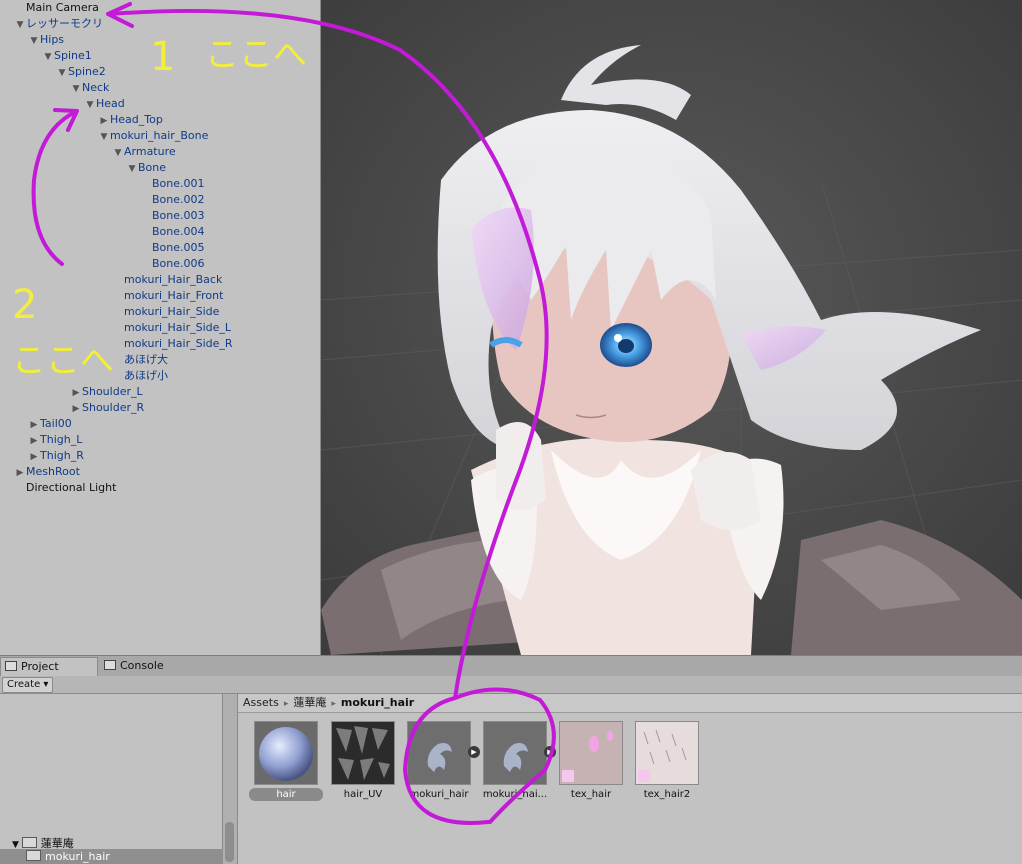  What do you see at coordinates (87, 71) in the screenshot?
I see `hierarchy-item-label: Spine2` at bounding box center [87, 71].